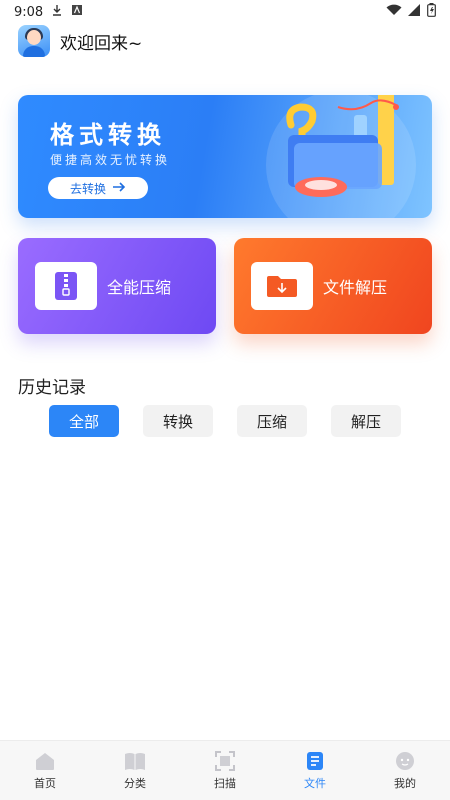  I want to click on nav-label-home: 首页, so click(45, 783).